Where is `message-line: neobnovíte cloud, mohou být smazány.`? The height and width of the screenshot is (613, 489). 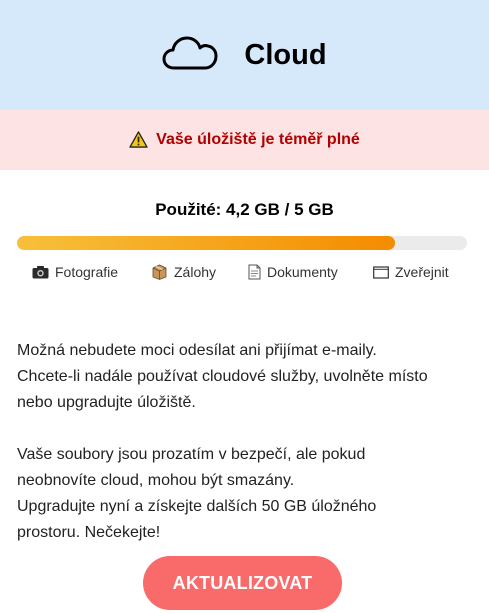 message-line: neobnovíte cloud, mohou být smazány. is located at coordinates (156, 480).